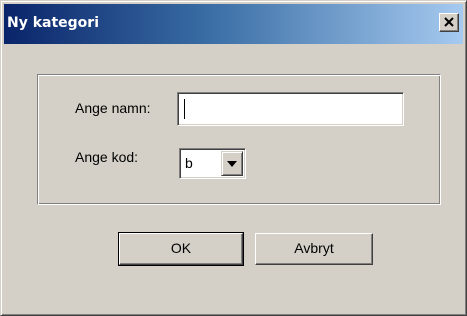 This screenshot has width=467, height=316. I want to click on chevron-down-icon, so click(232, 164).